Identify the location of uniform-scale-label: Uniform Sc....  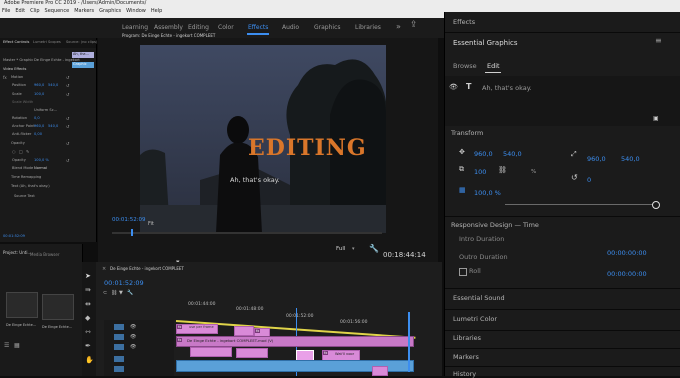
(45, 110).